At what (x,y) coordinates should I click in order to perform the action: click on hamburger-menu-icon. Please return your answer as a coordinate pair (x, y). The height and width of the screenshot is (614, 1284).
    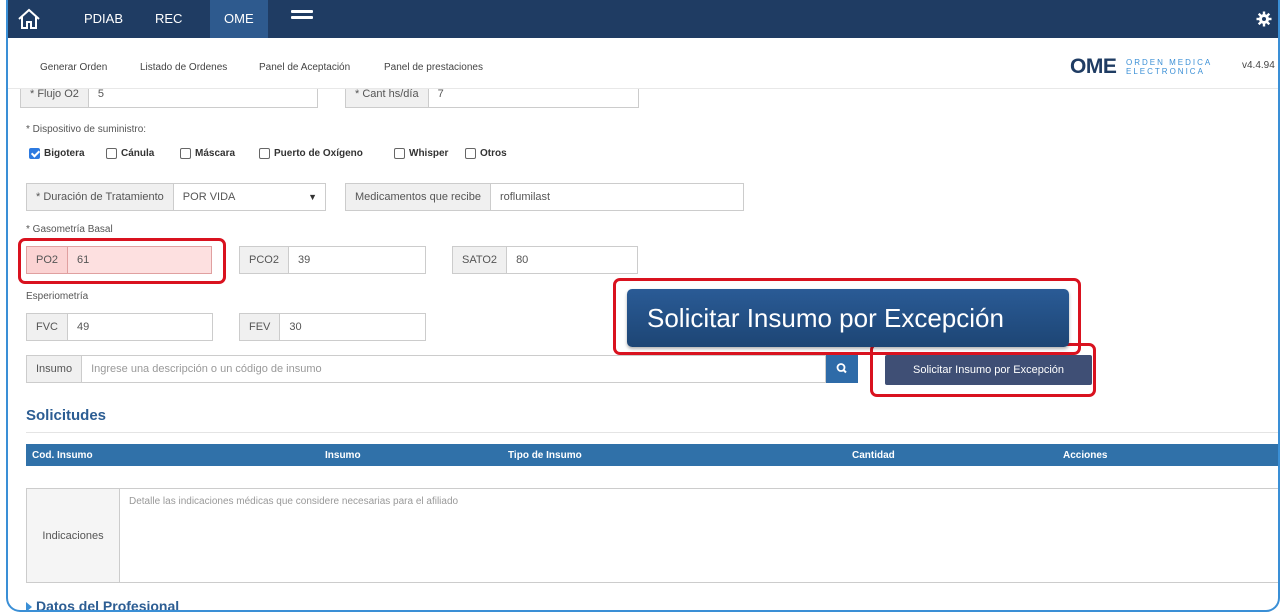
    Looking at the image, I should click on (302, 18).